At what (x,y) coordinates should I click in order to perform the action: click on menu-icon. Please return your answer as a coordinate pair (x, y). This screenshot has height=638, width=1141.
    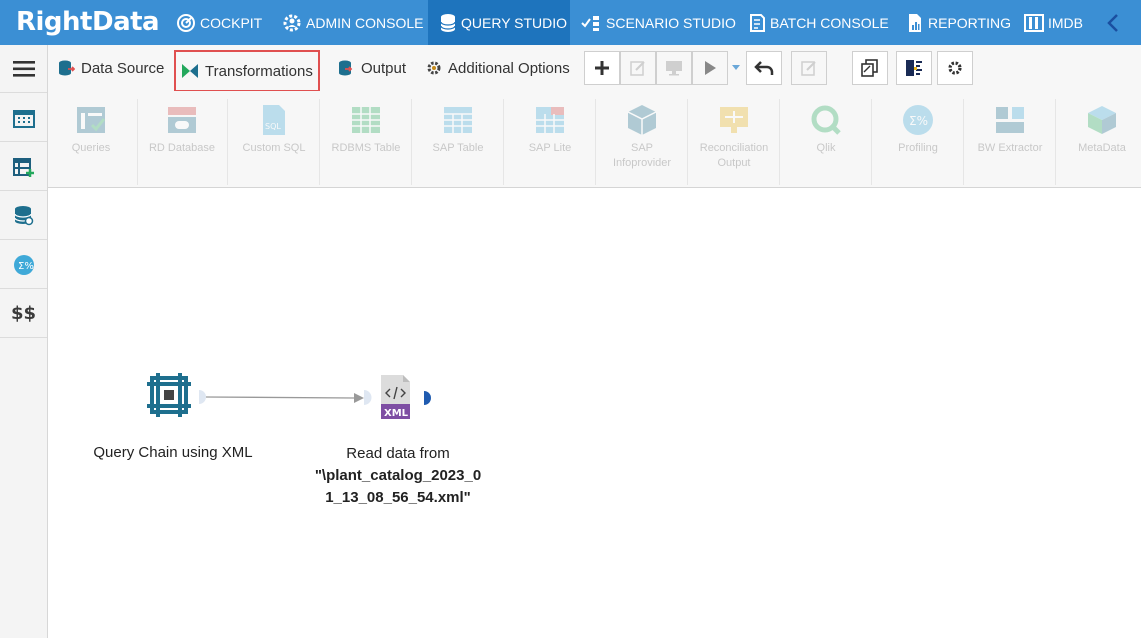
    Looking at the image, I should click on (23, 68).